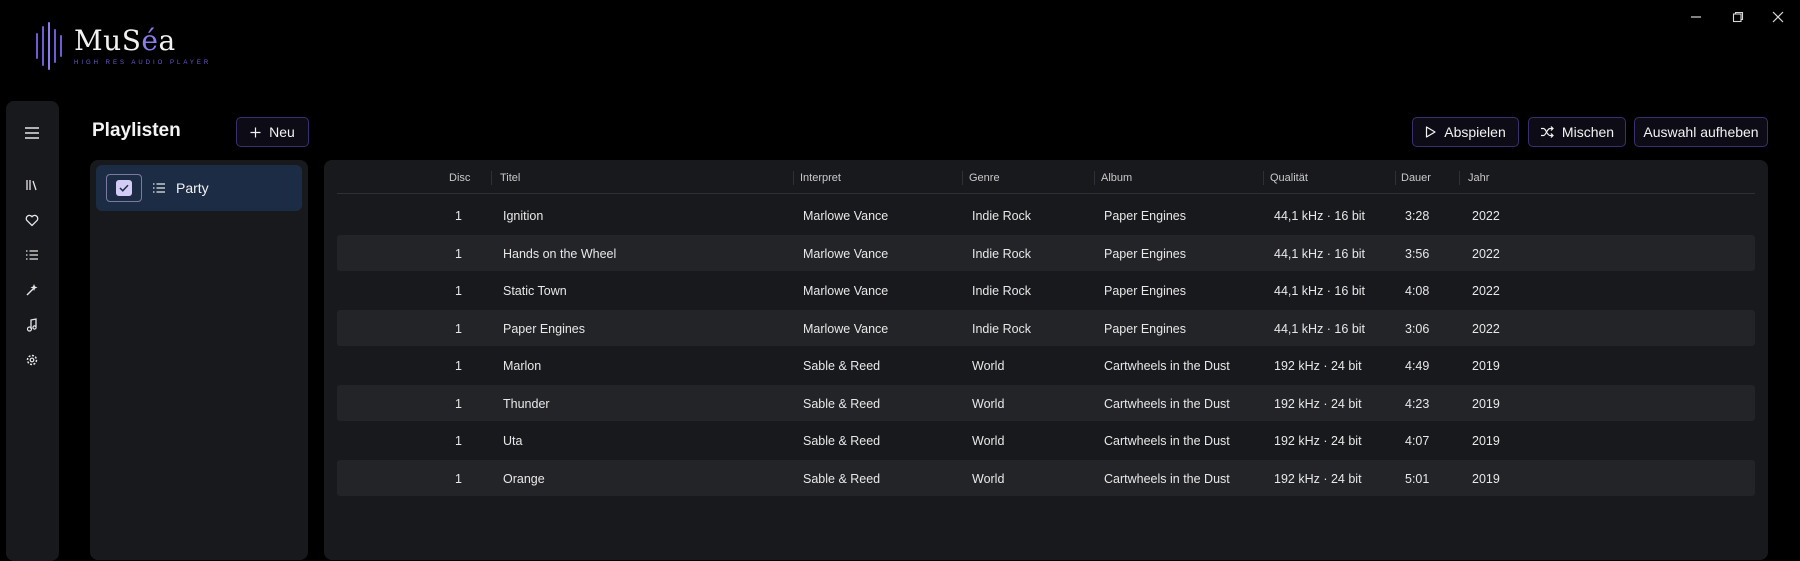 The width and height of the screenshot is (1800, 561). What do you see at coordinates (199, 188) in the screenshot?
I see `playlist-item: Party` at bounding box center [199, 188].